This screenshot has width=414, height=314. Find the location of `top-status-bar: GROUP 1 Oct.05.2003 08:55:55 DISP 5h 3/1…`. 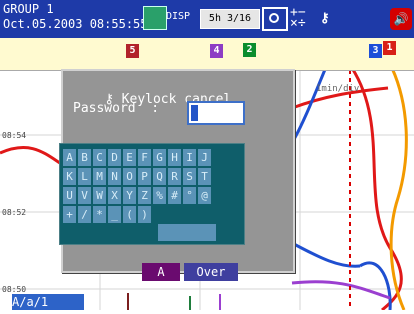

top-status-bar: GROUP 1 Oct.05.2003 08:55:55 DISP 5h 3/1… is located at coordinates (207, 19).